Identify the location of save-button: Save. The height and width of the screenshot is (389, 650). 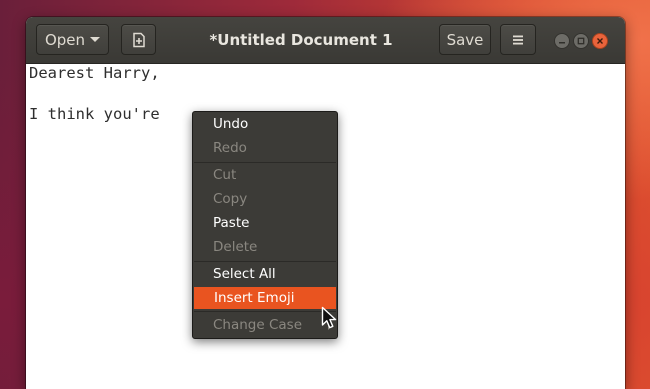
(465, 39).